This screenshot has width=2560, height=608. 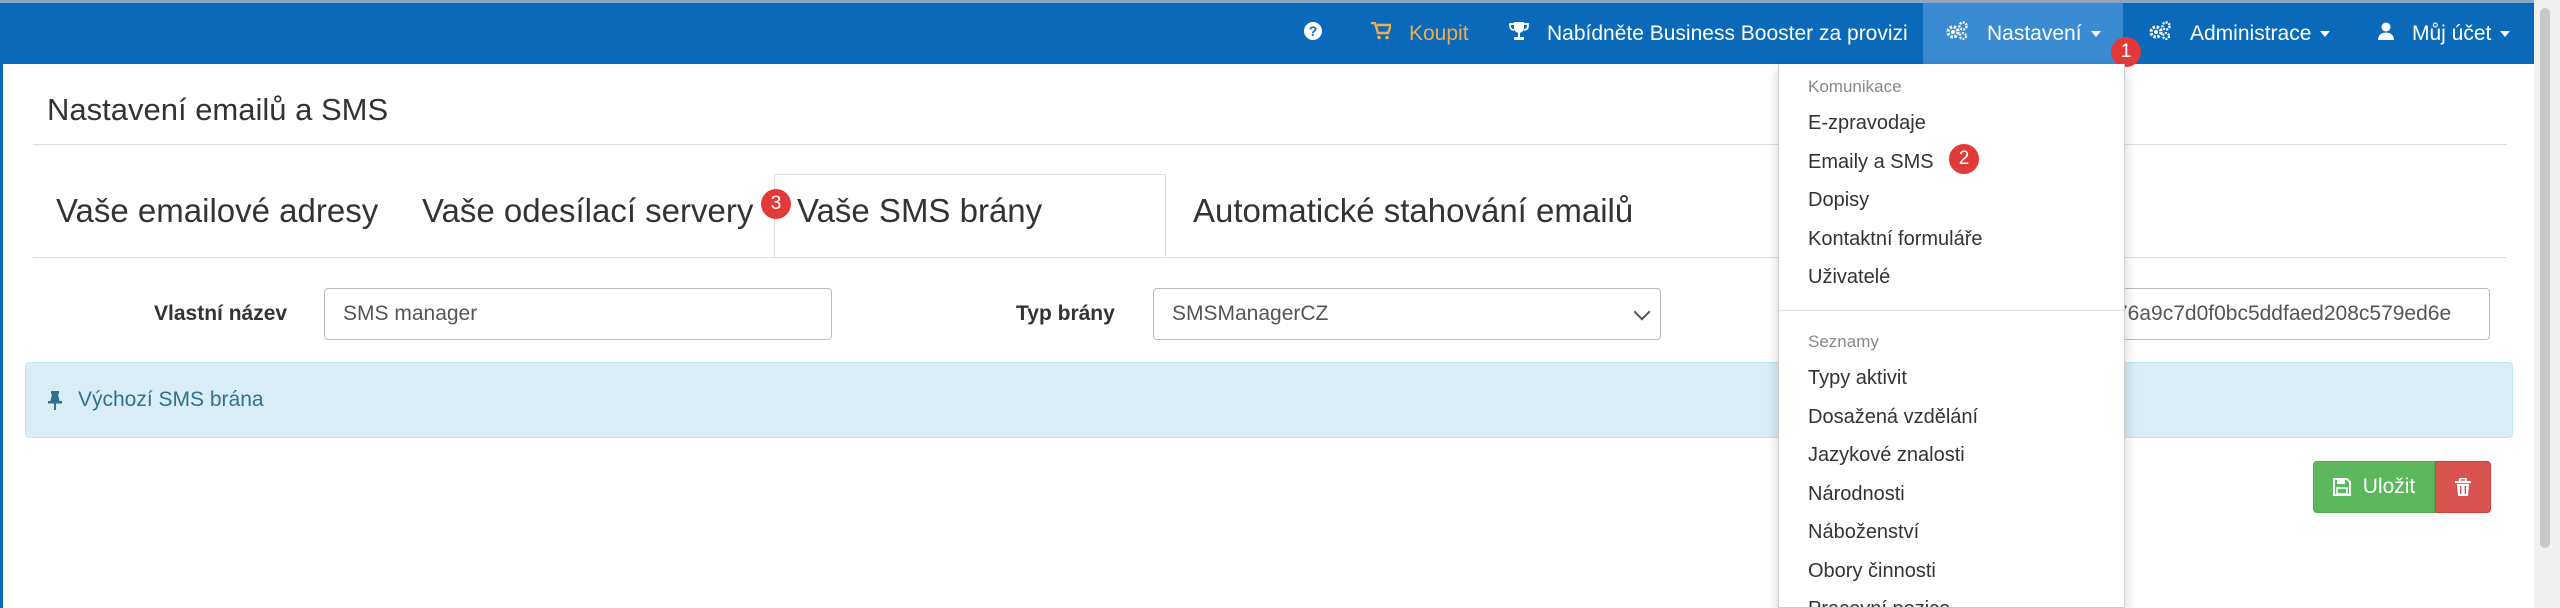 What do you see at coordinates (2386, 34) in the screenshot?
I see `user-icon` at bounding box center [2386, 34].